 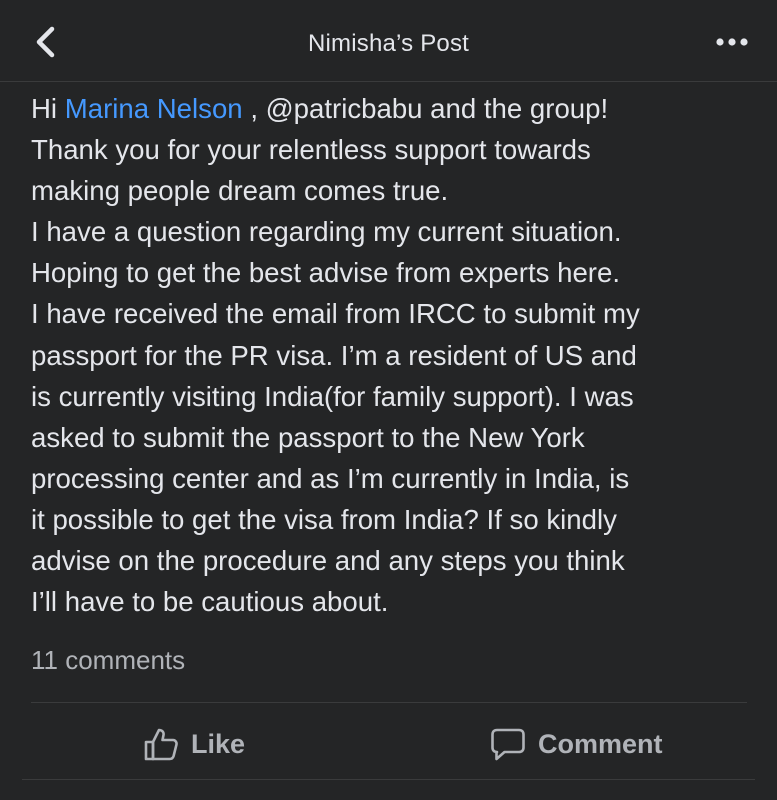 I want to click on more-dots-icon, so click(x=732, y=42).